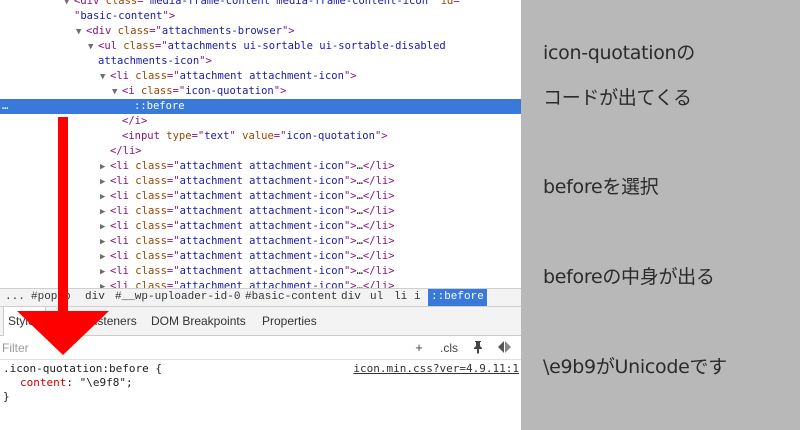  What do you see at coordinates (260, 121) in the screenshot?
I see `dom-node: </i>` at bounding box center [260, 121].